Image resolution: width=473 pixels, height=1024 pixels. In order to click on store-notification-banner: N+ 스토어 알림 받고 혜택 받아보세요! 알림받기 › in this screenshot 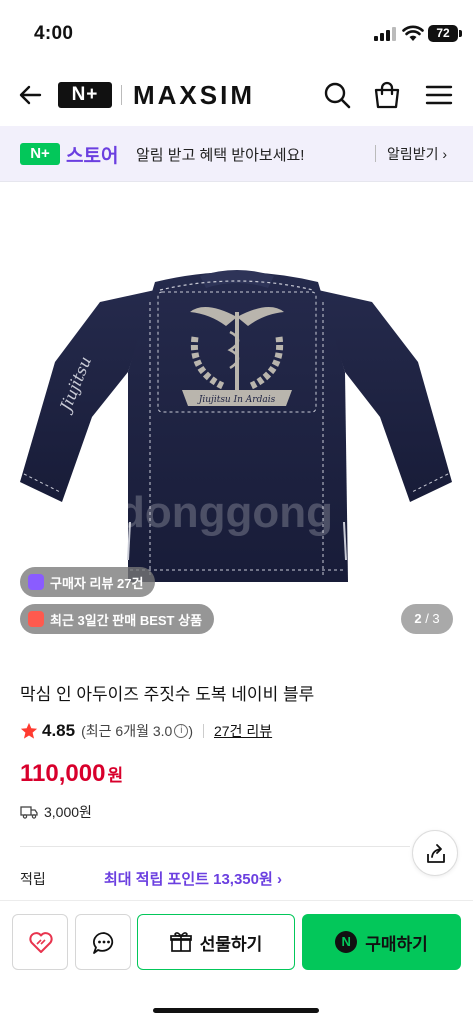, I will do `click(236, 154)`.